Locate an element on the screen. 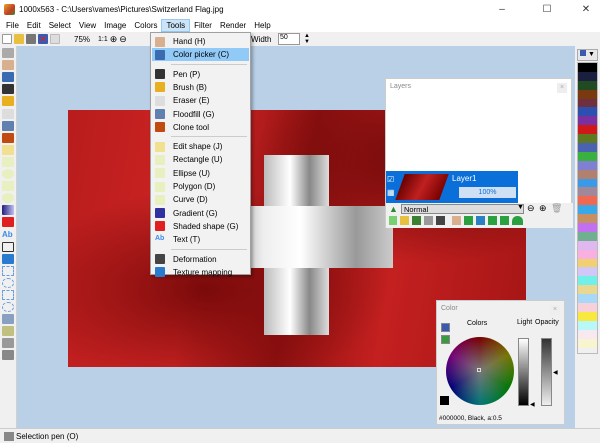 Image resolution: width=600 pixels, height=443 pixels. menu-item-brush: Brush (B) is located at coordinates (200, 87).